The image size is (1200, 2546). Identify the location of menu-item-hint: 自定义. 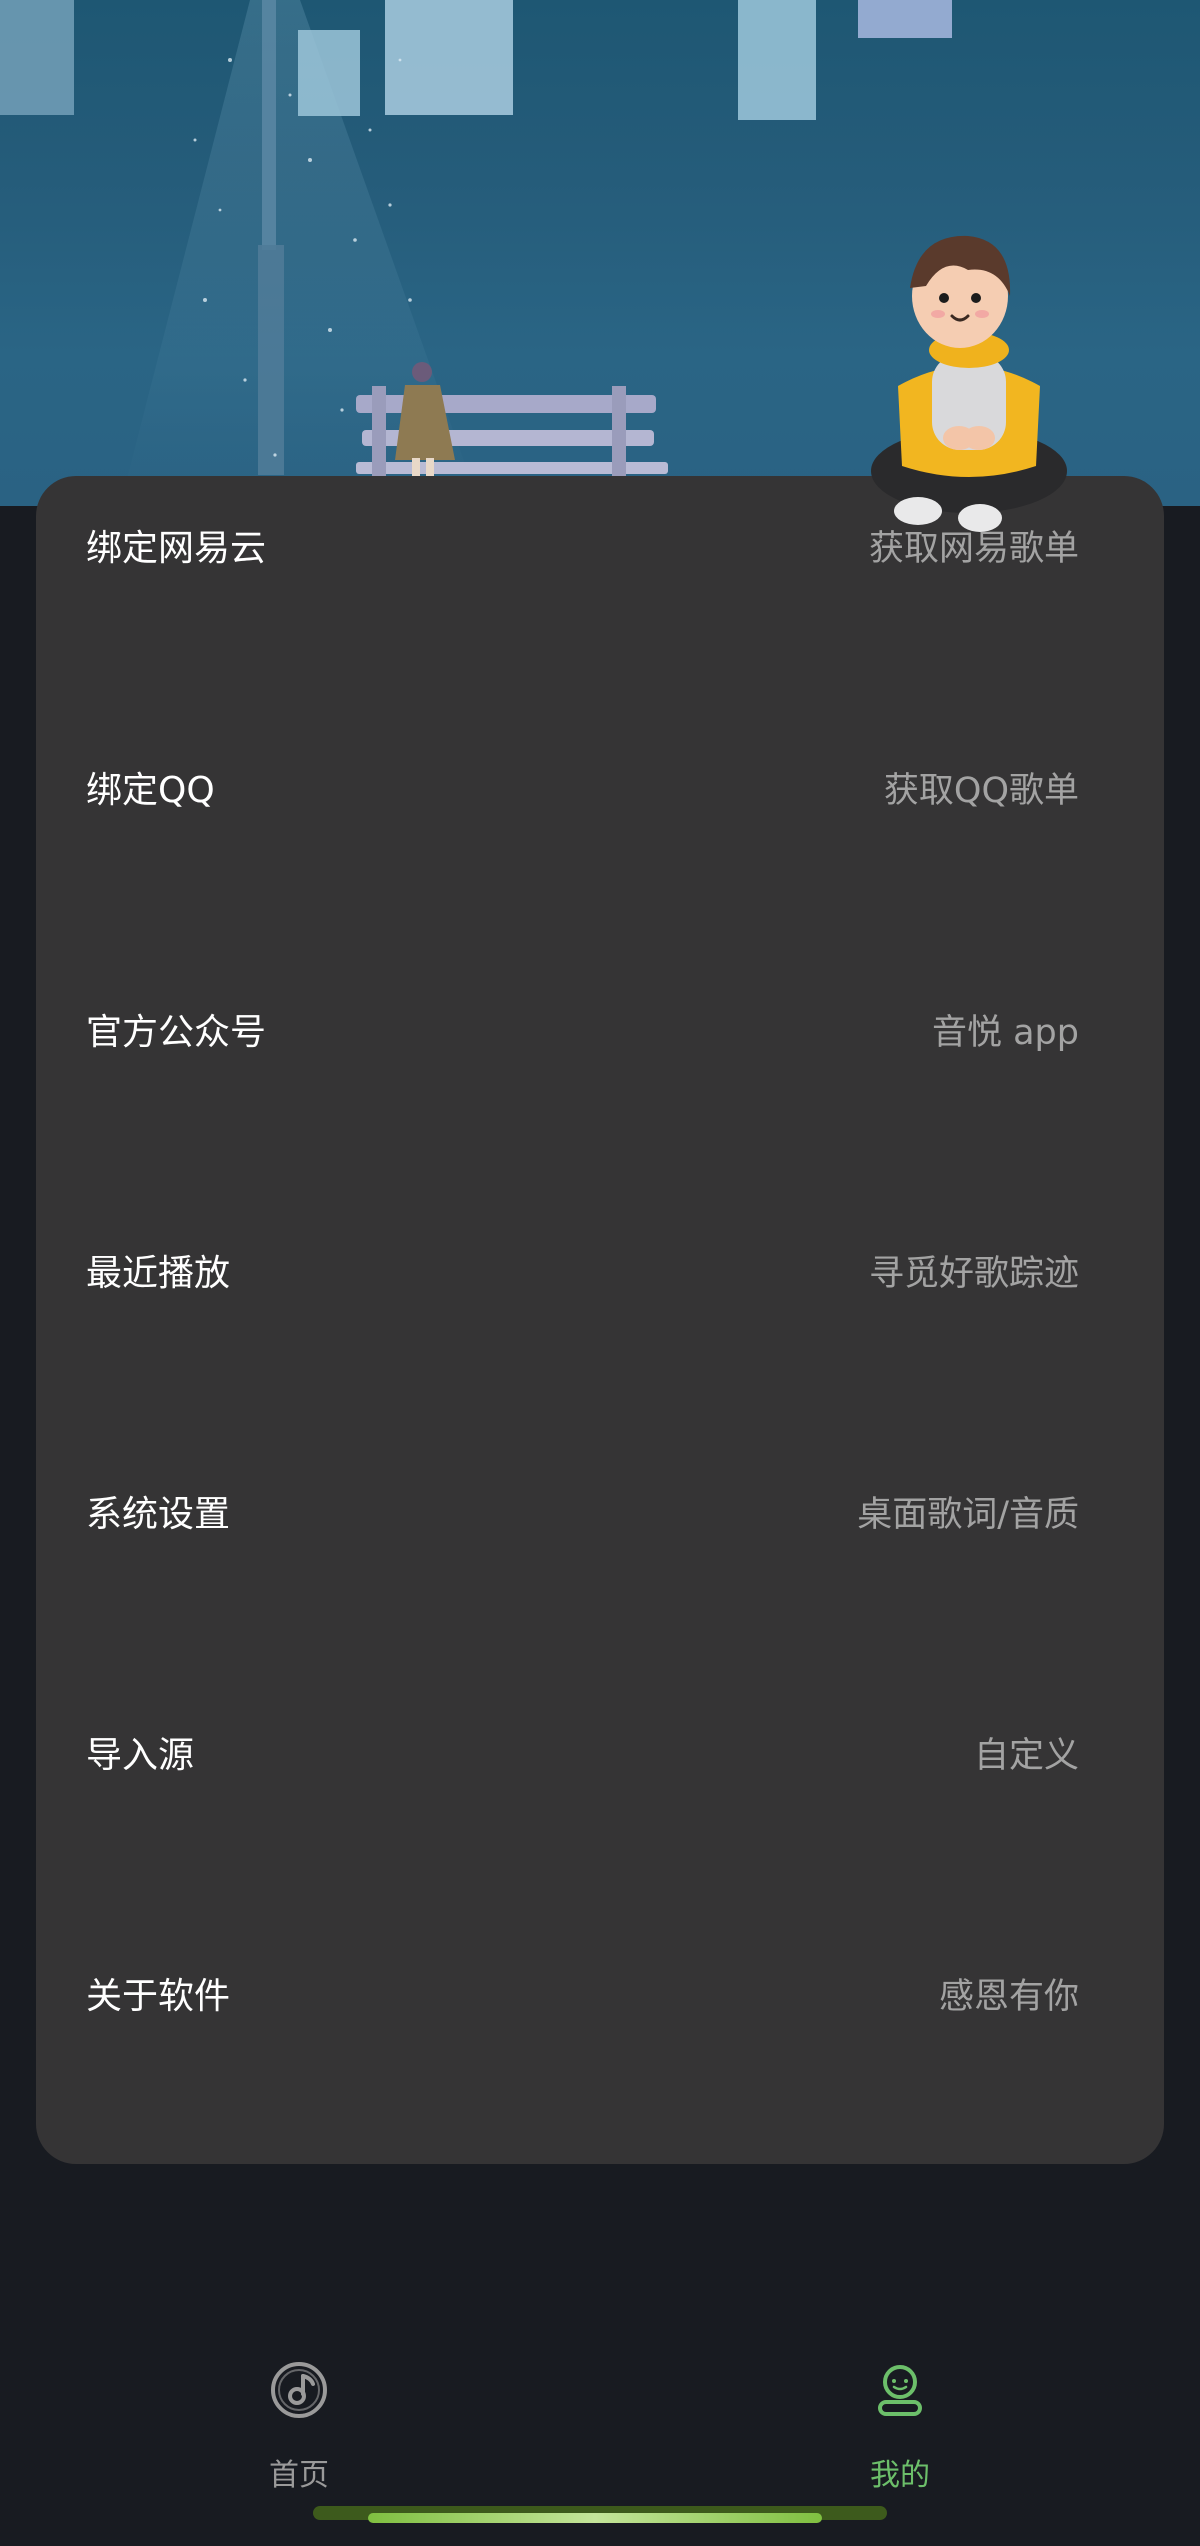
(1026, 1756).